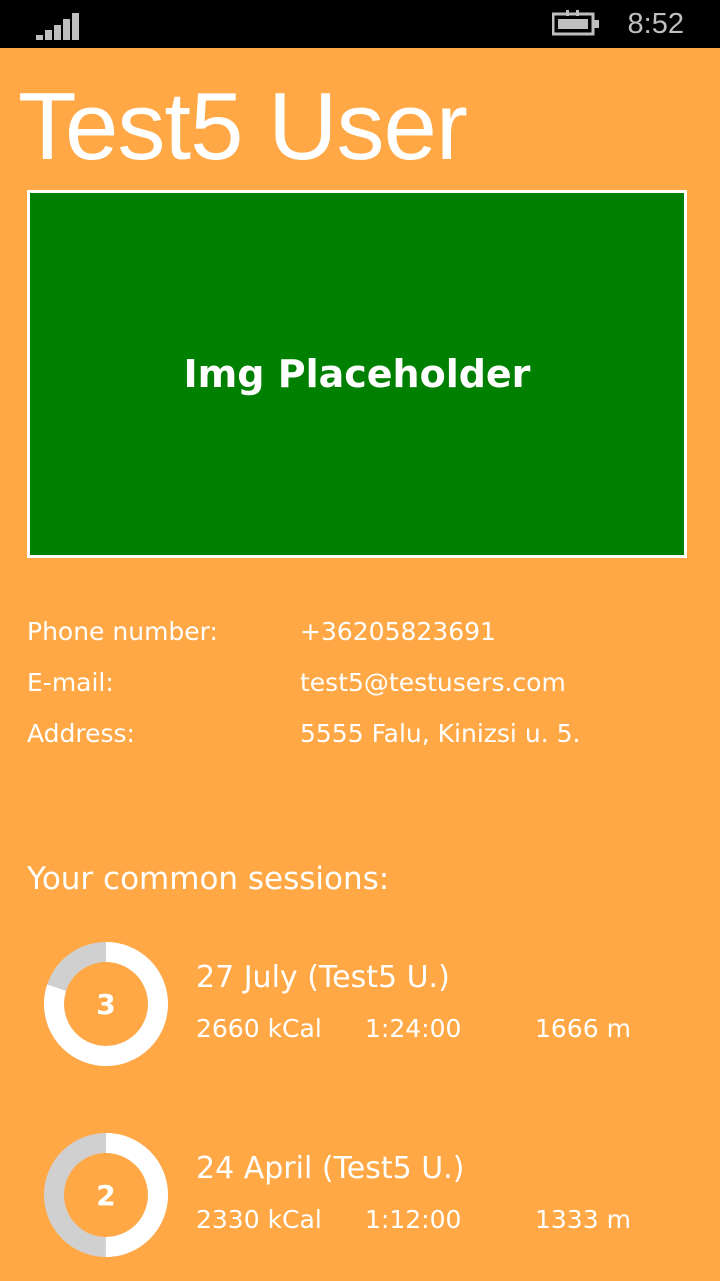 The image size is (720, 1281). What do you see at coordinates (122, 631) in the screenshot?
I see `phone-label: Phone number:` at bounding box center [122, 631].